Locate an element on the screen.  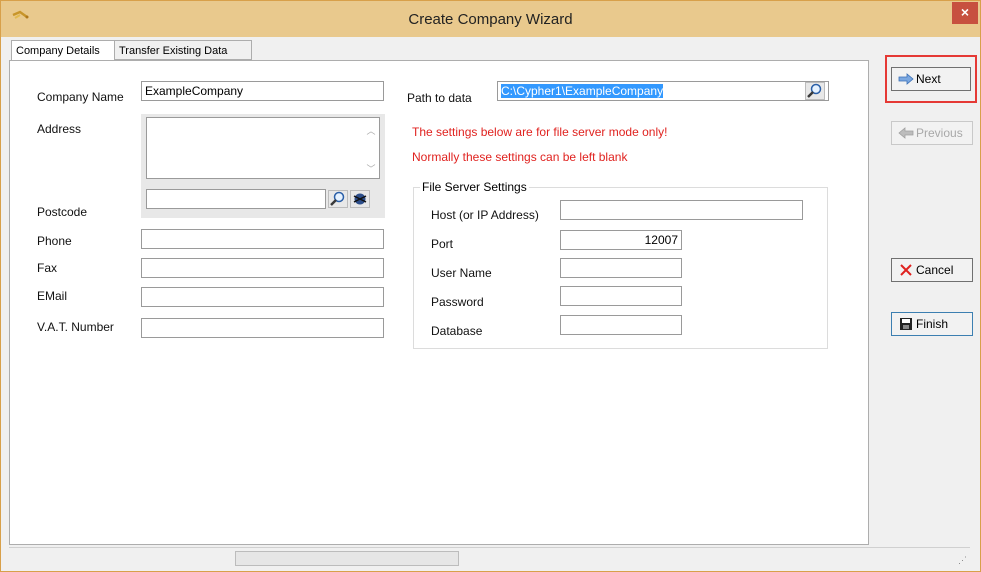
vat-number-label: V.A.T. Number is located at coordinates (75, 327).